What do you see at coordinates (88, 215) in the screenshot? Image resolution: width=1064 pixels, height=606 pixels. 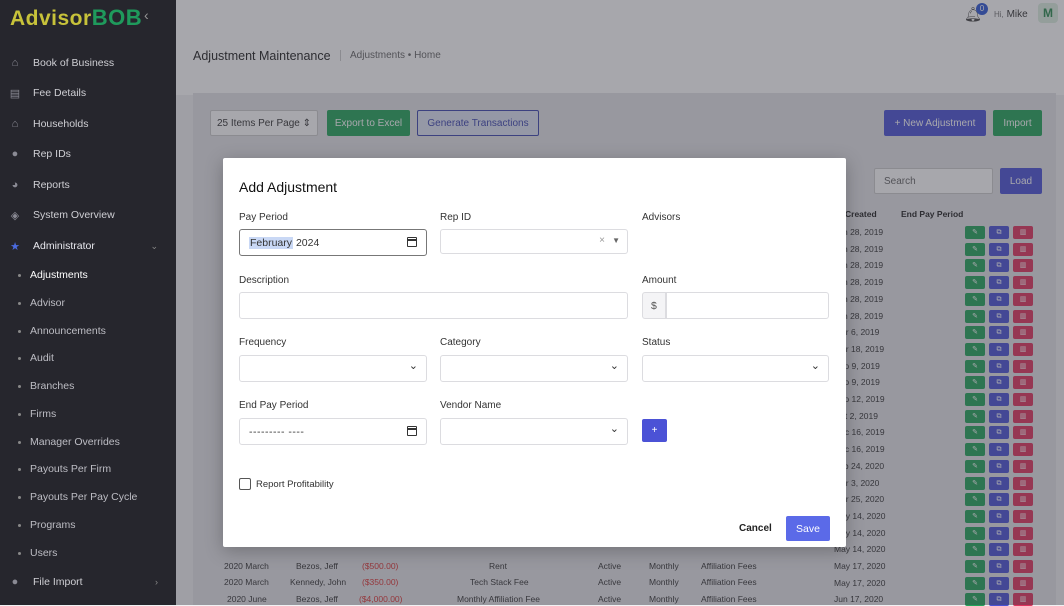 I see `sidebar-item-system-overview: ◈ System Overview` at bounding box center [88, 215].